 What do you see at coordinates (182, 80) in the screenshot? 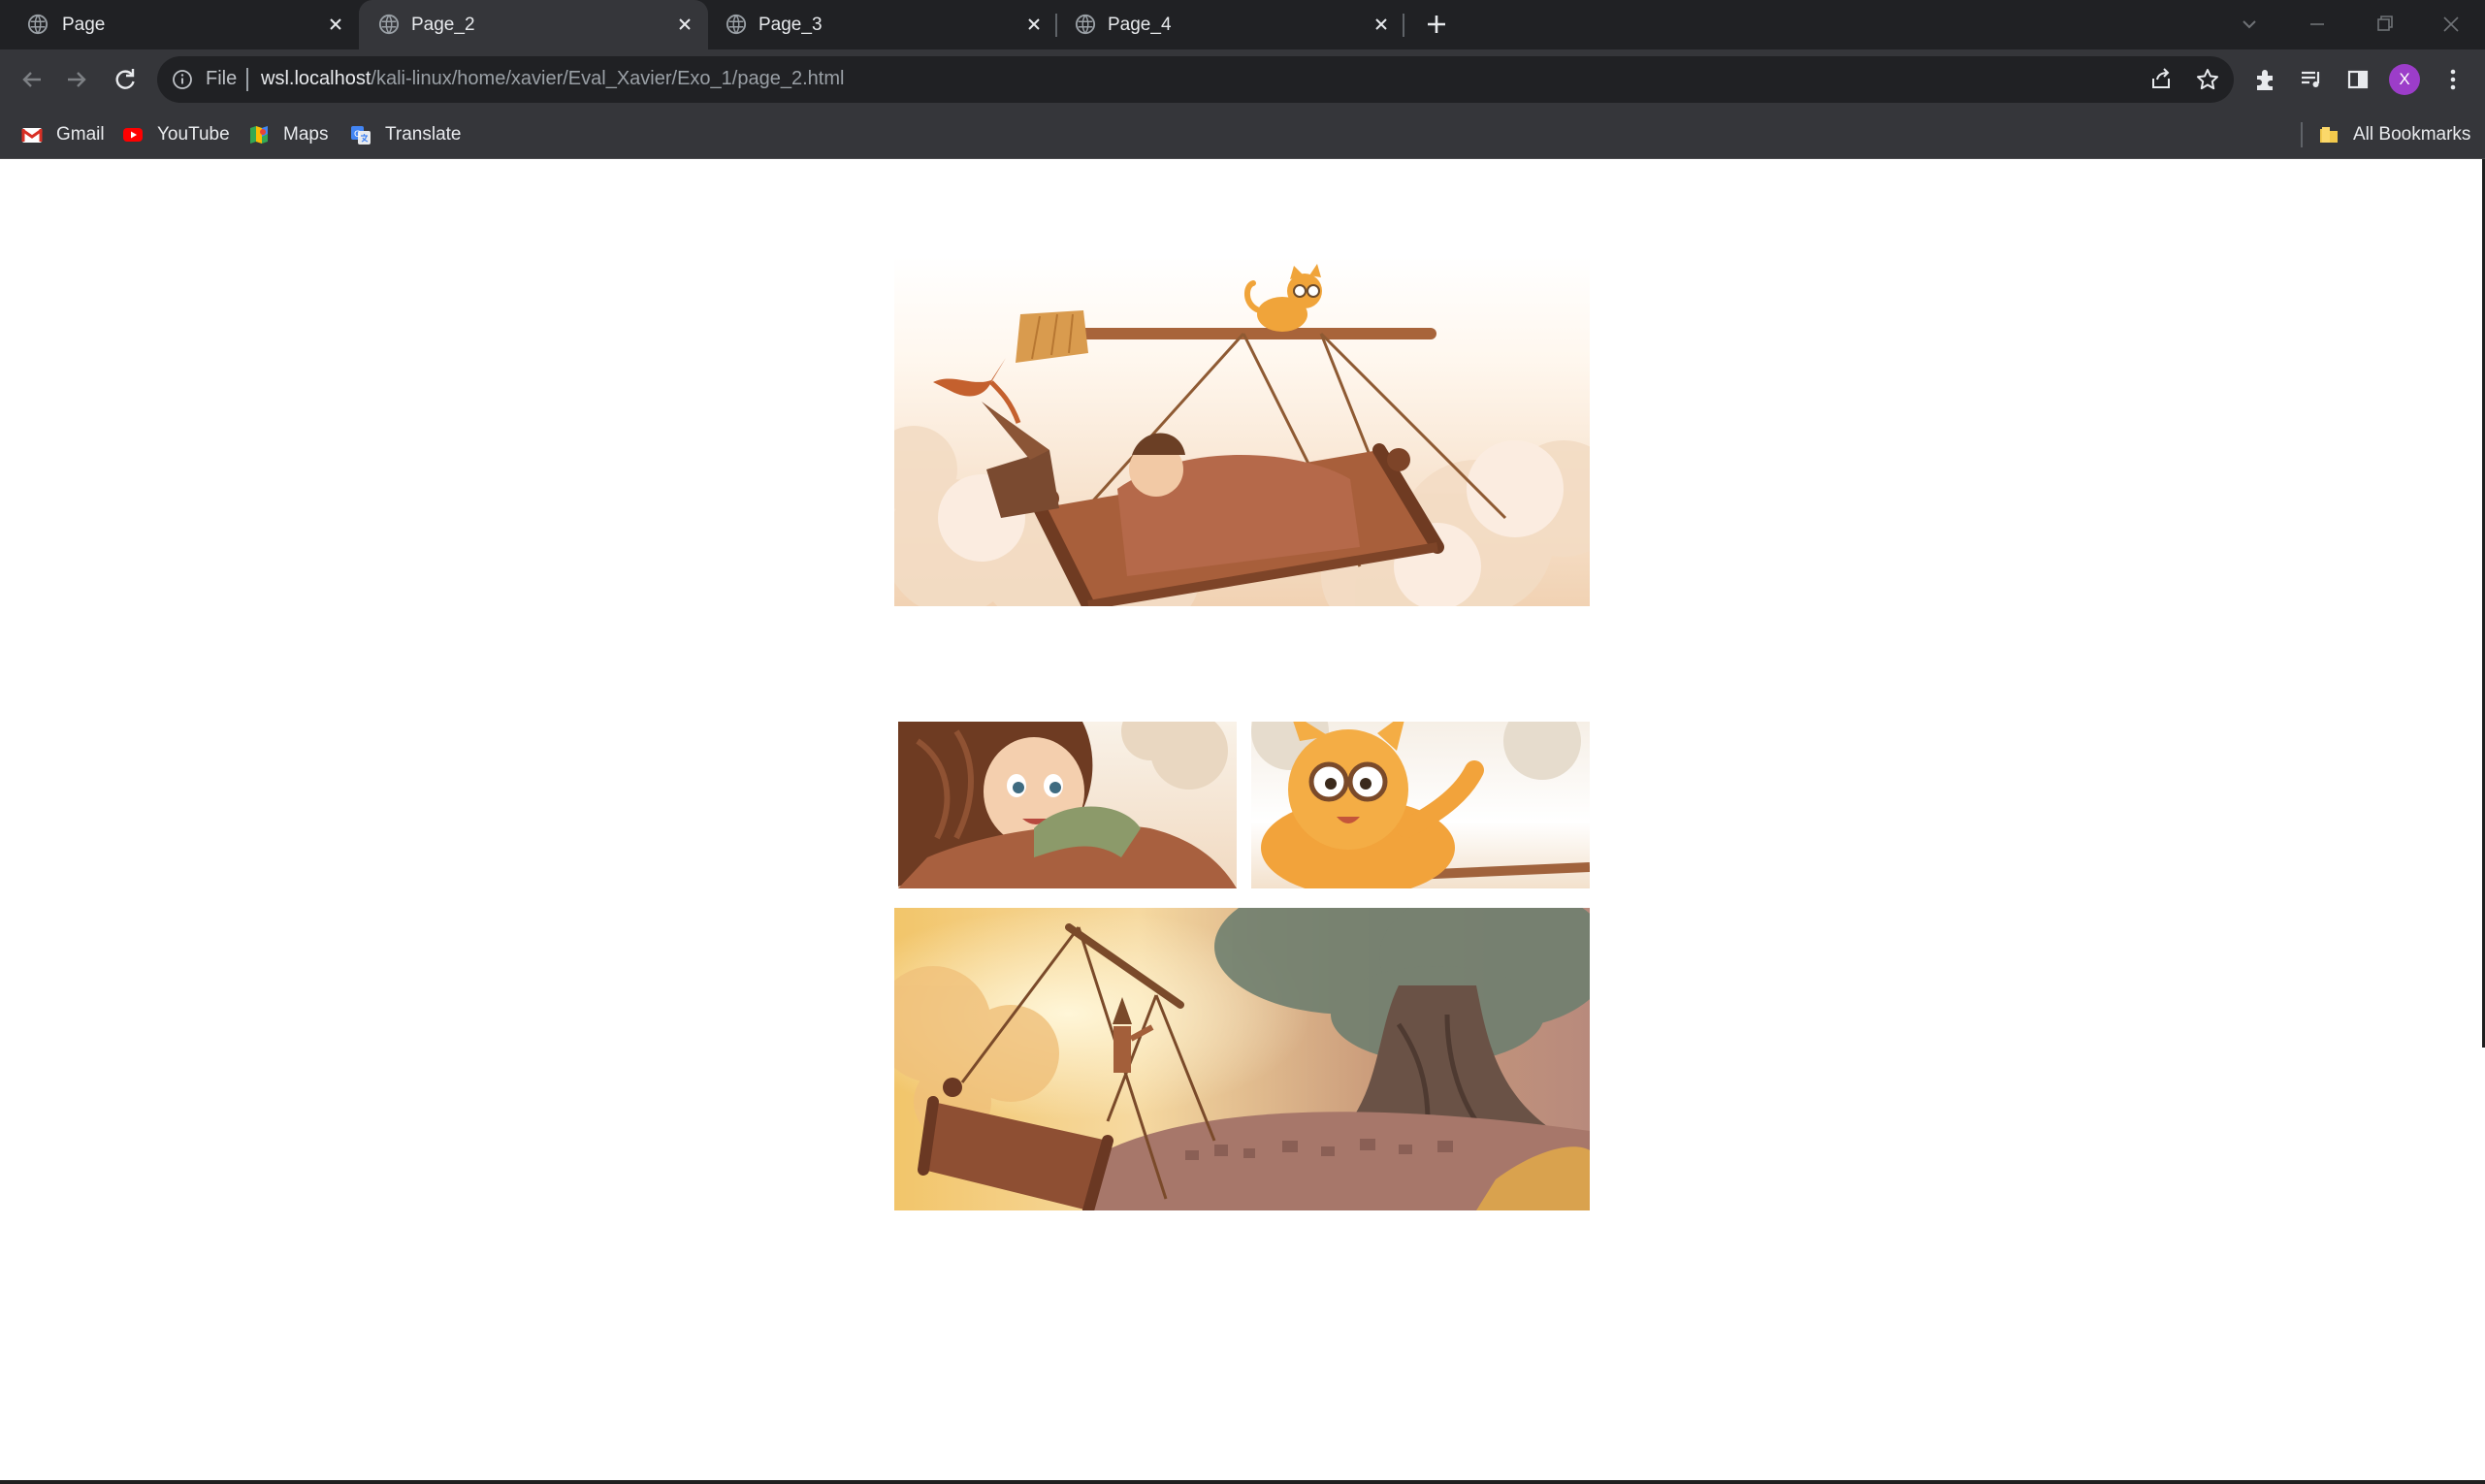
I see `info-icon` at bounding box center [182, 80].